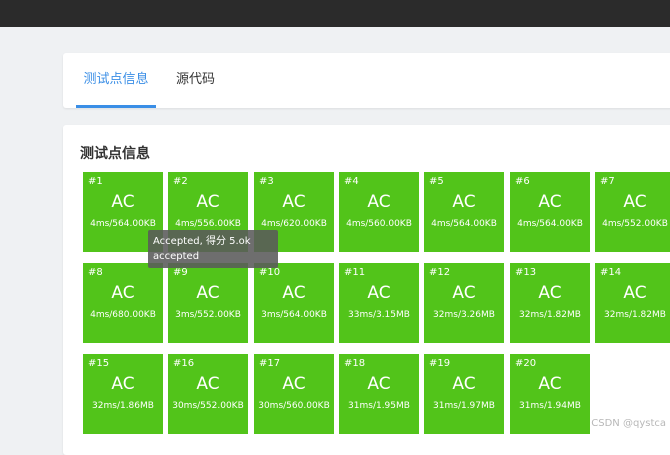  What do you see at coordinates (366, 80) in the screenshot?
I see `tabs-card: 测试点信息 源代码` at bounding box center [366, 80].